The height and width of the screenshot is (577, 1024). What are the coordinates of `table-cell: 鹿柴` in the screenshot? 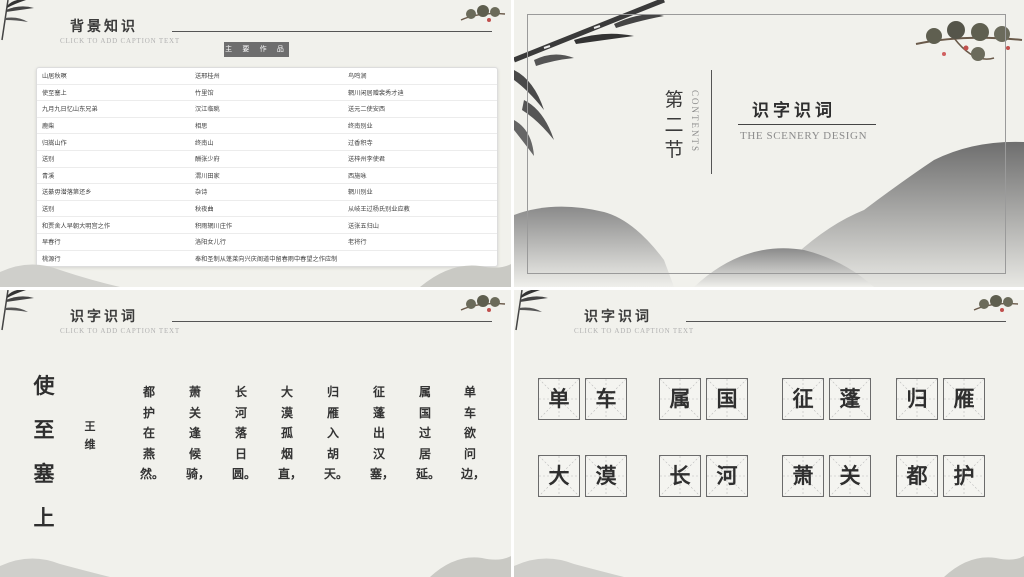 It's located at (113, 126).